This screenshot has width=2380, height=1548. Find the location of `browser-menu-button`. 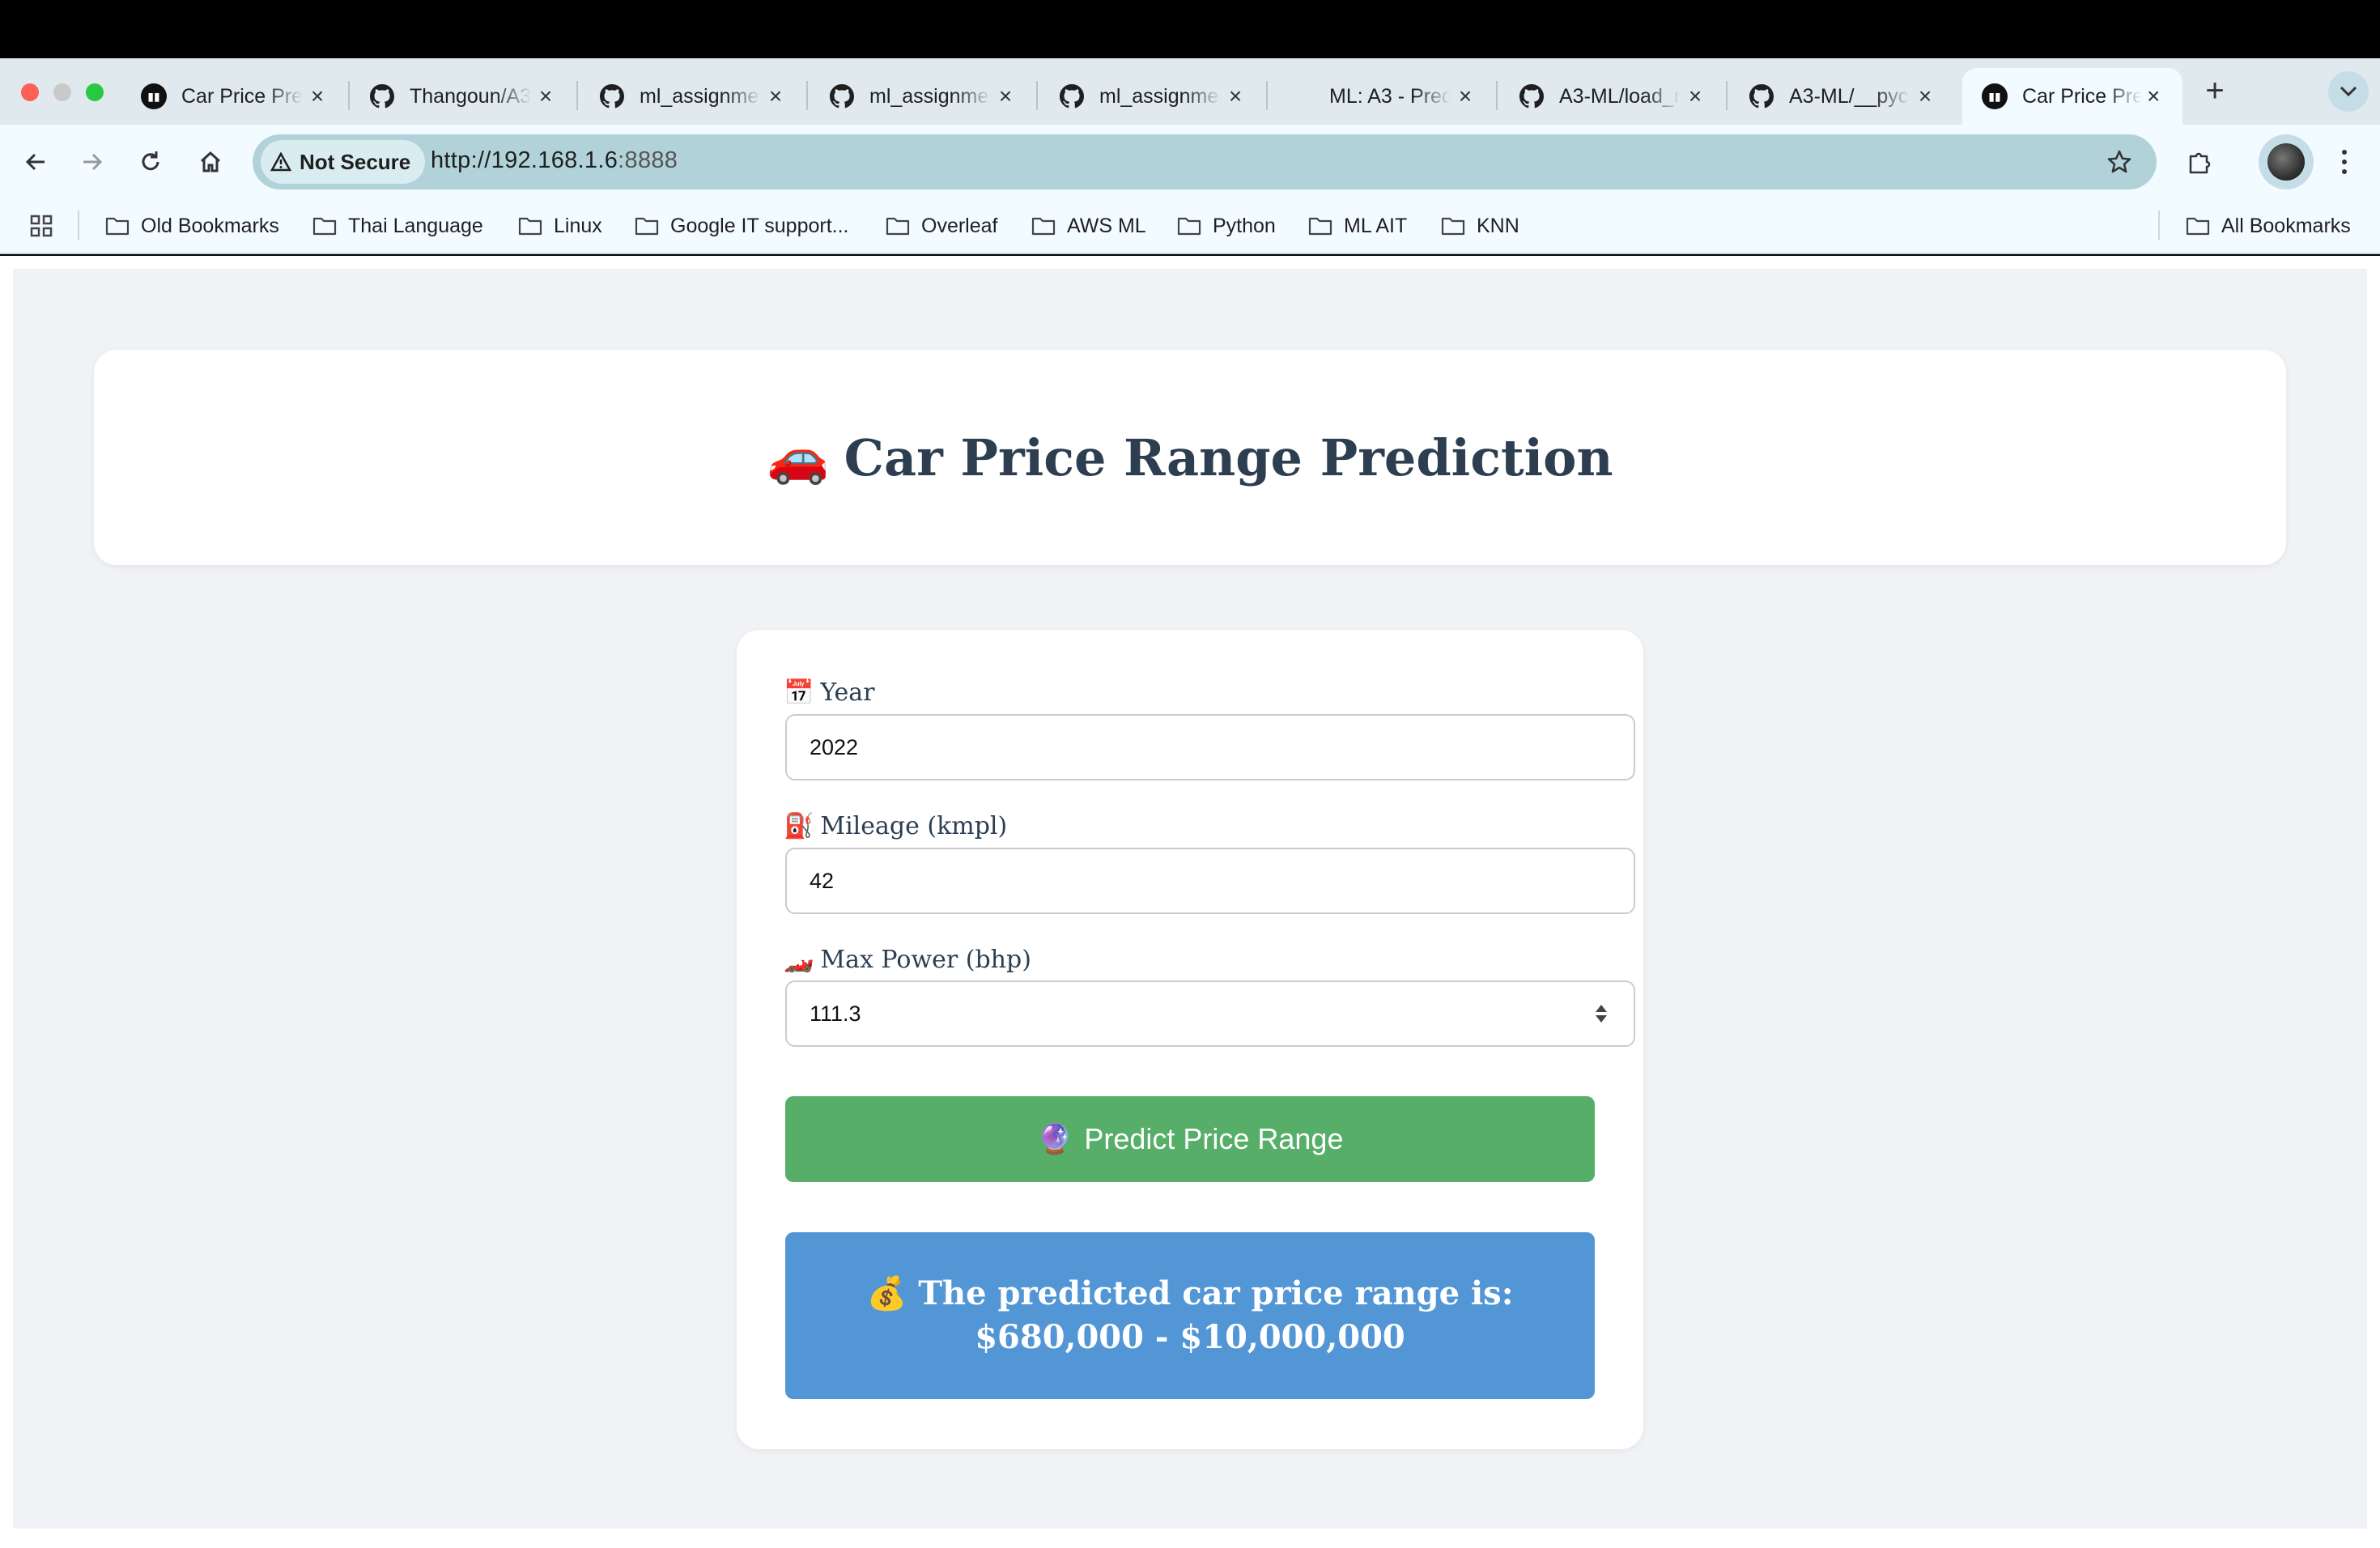

browser-menu-button is located at coordinates (2345, 162).